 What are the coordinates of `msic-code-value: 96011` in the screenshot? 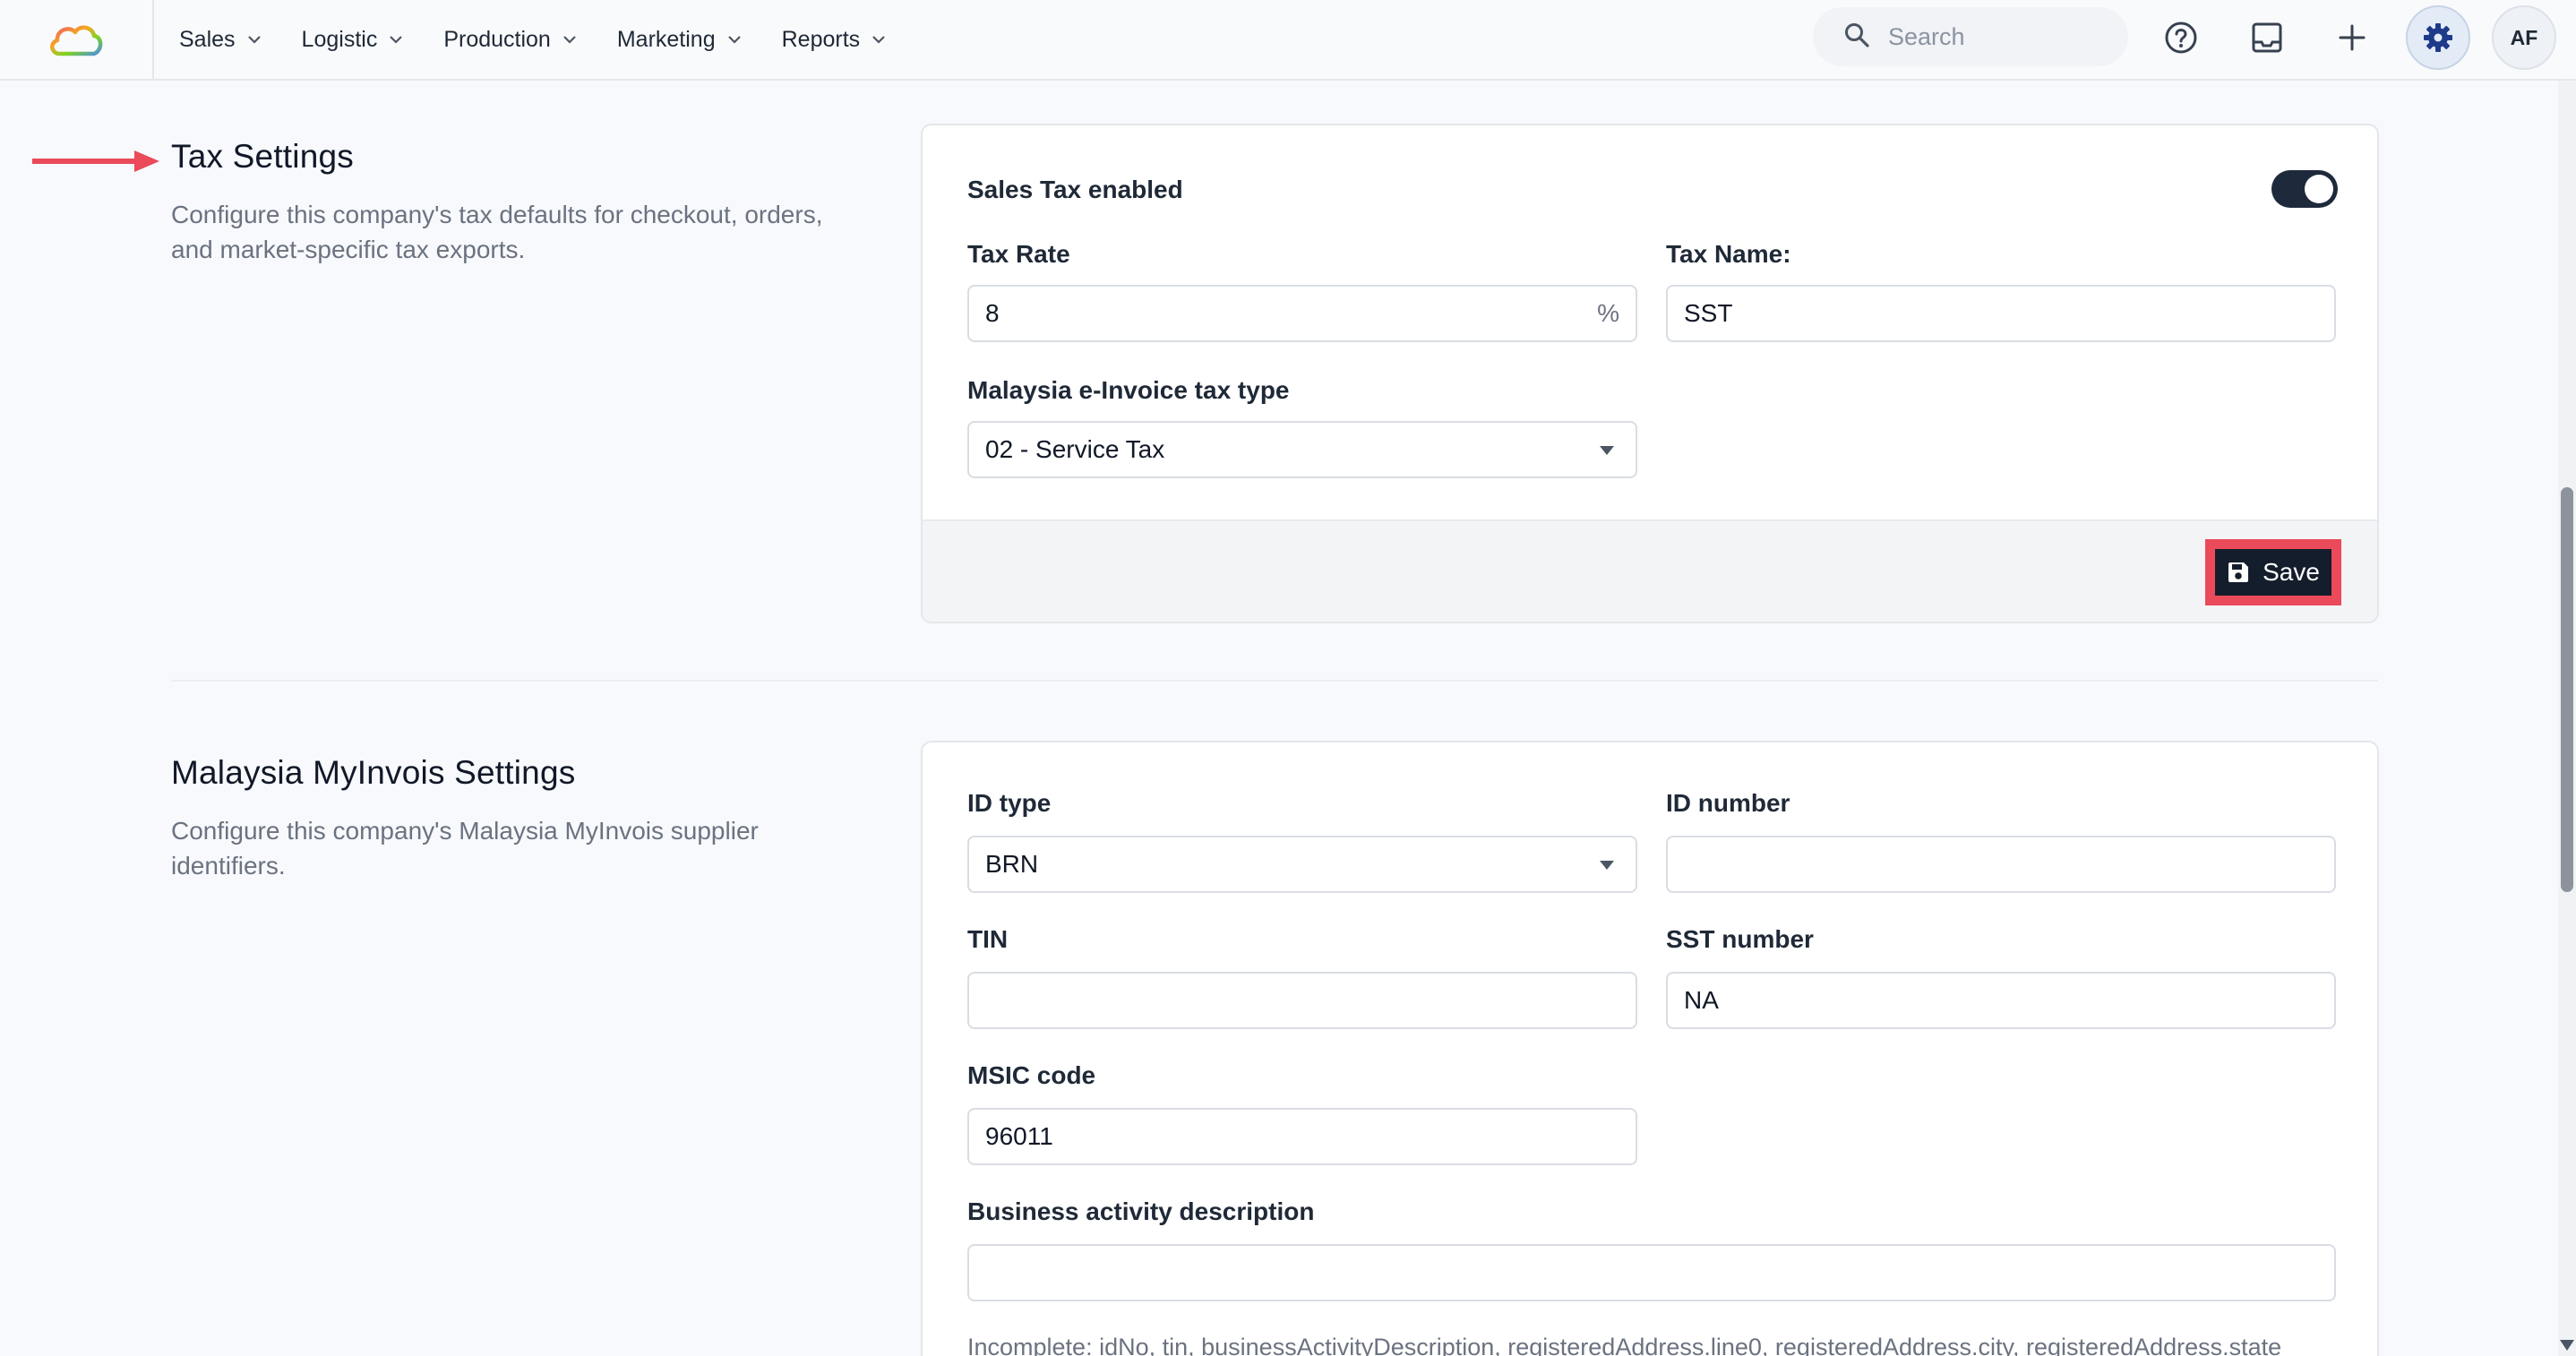 It's located at (1019, 1136).